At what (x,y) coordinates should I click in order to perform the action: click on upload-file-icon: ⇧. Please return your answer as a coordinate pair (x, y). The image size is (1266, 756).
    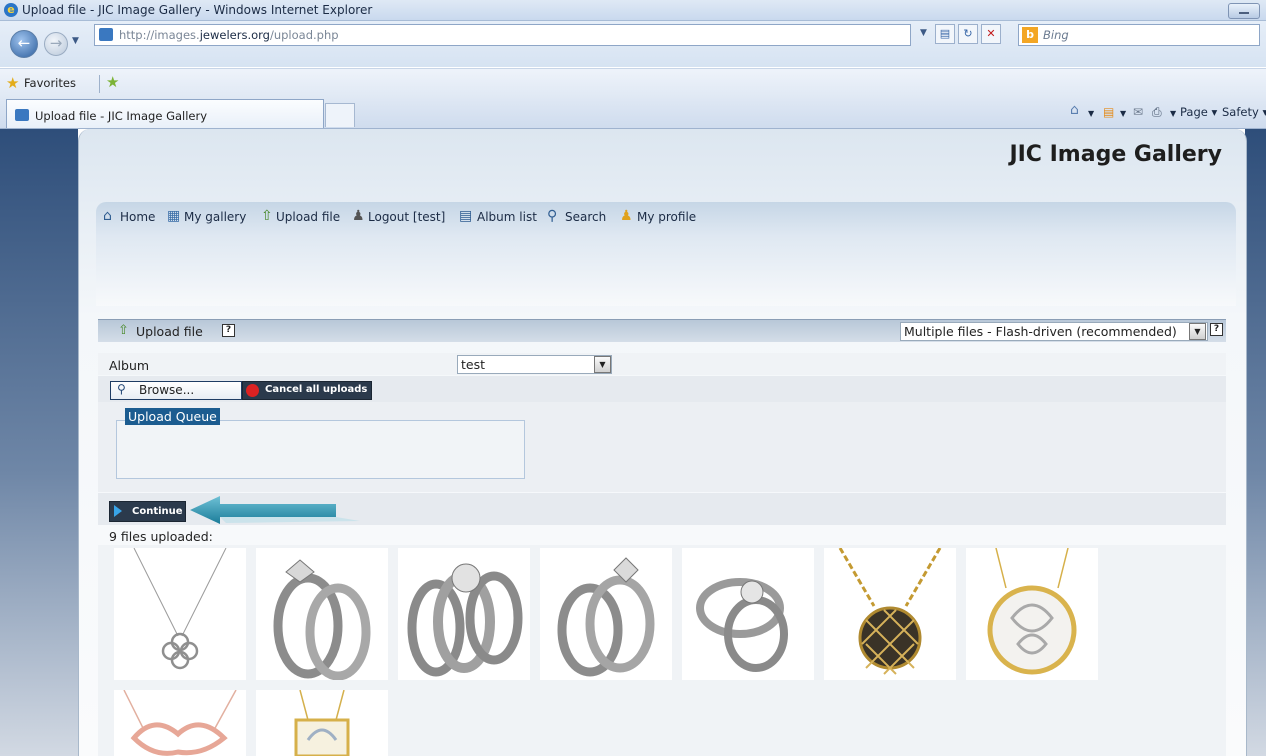
    Looking at the image, I should click on (267, 216).